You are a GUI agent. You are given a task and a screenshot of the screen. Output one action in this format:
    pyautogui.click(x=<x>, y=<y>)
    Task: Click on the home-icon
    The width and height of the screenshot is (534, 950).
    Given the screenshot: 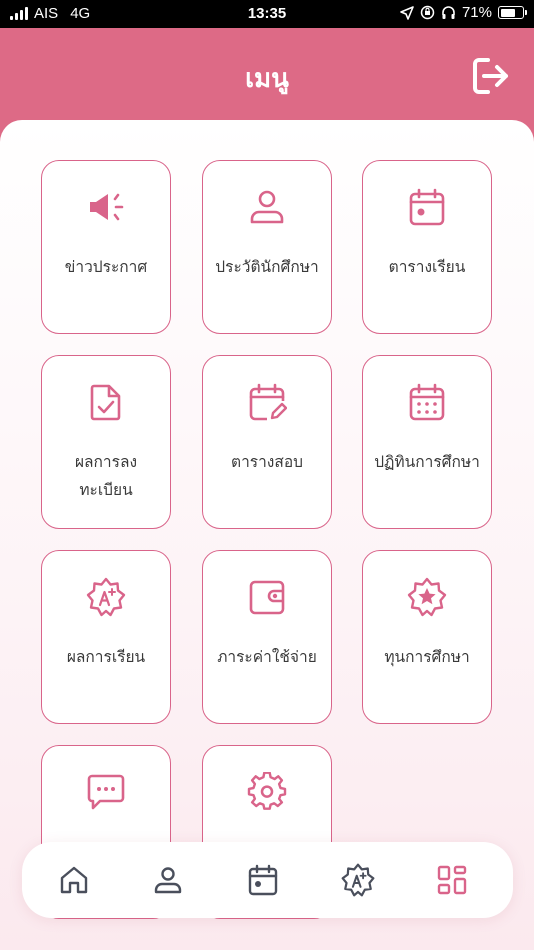 What is the action you would take?
    pyautogui.click(x=74, y=880)
    